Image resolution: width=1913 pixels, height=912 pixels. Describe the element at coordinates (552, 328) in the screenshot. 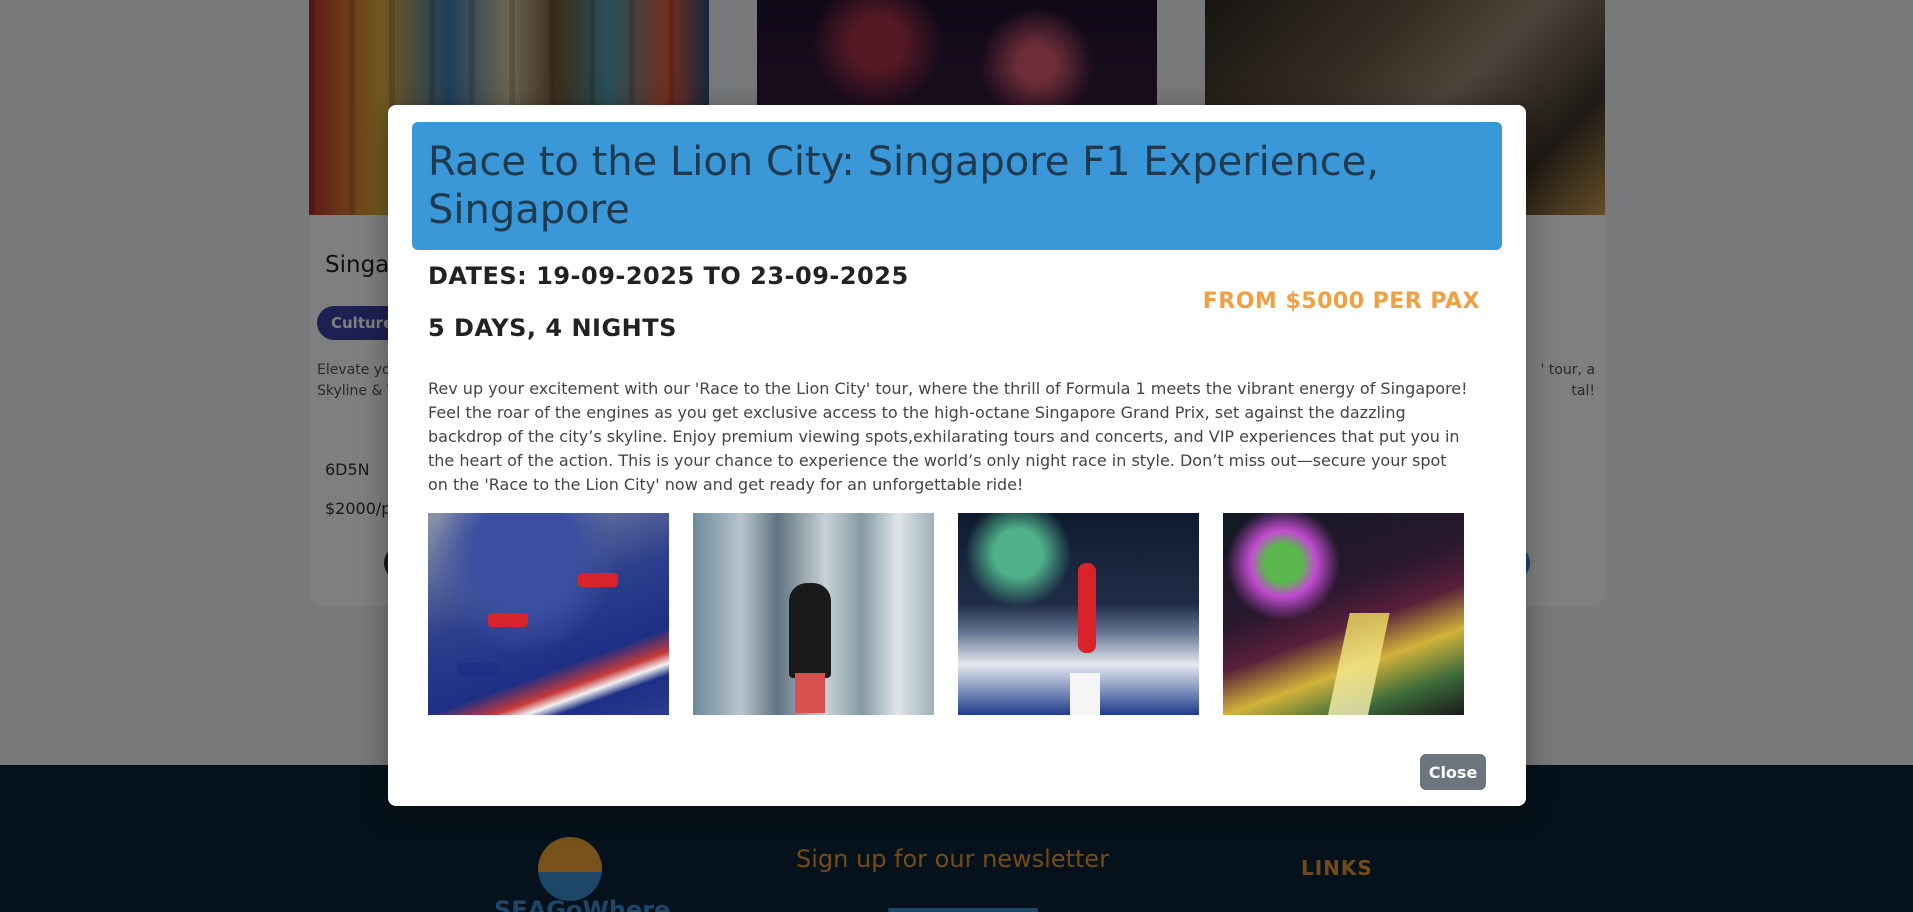

I see `tour-duration: 5 DAYS, 4 NIGHTS` at that location.